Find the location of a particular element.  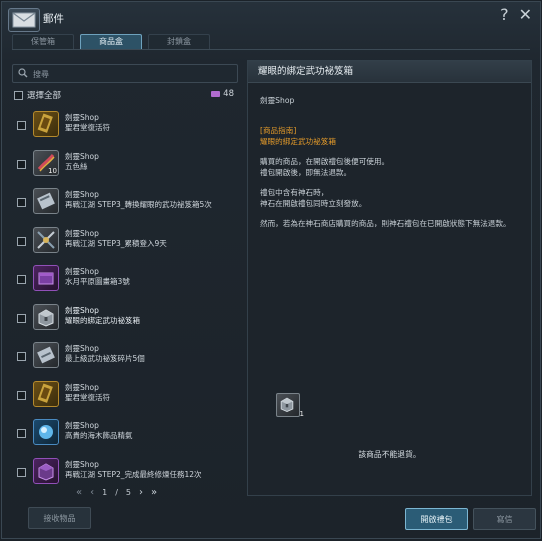

list-item: 劍靈Shop 再戰江湖 STEP3_累積登入9天 is located at coordinates (126, 242).